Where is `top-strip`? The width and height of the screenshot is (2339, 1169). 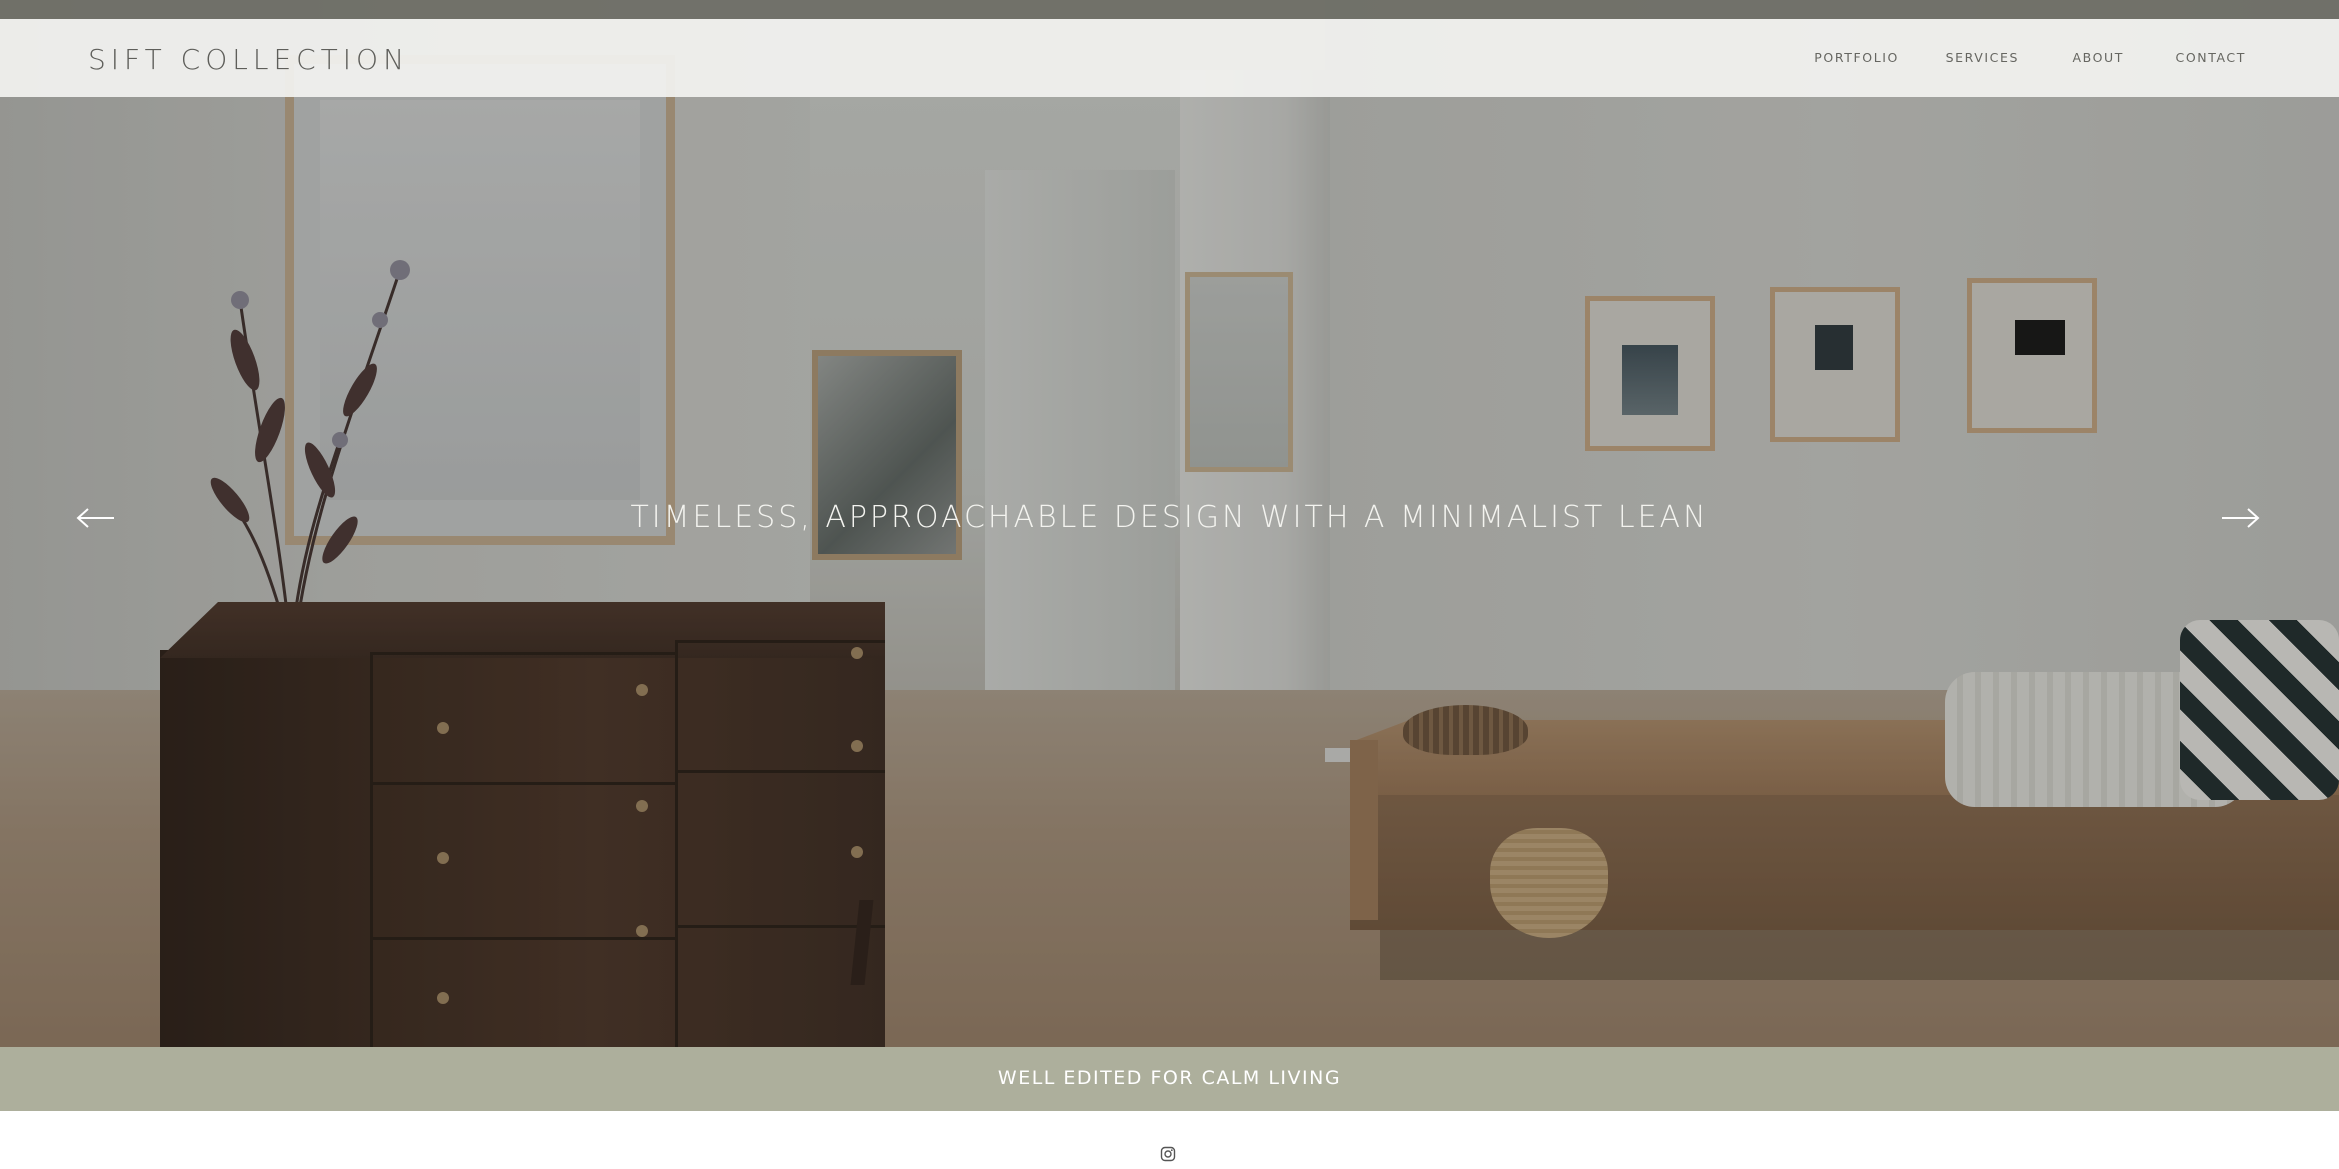 top-strip is located at coordinates (1169, 9).